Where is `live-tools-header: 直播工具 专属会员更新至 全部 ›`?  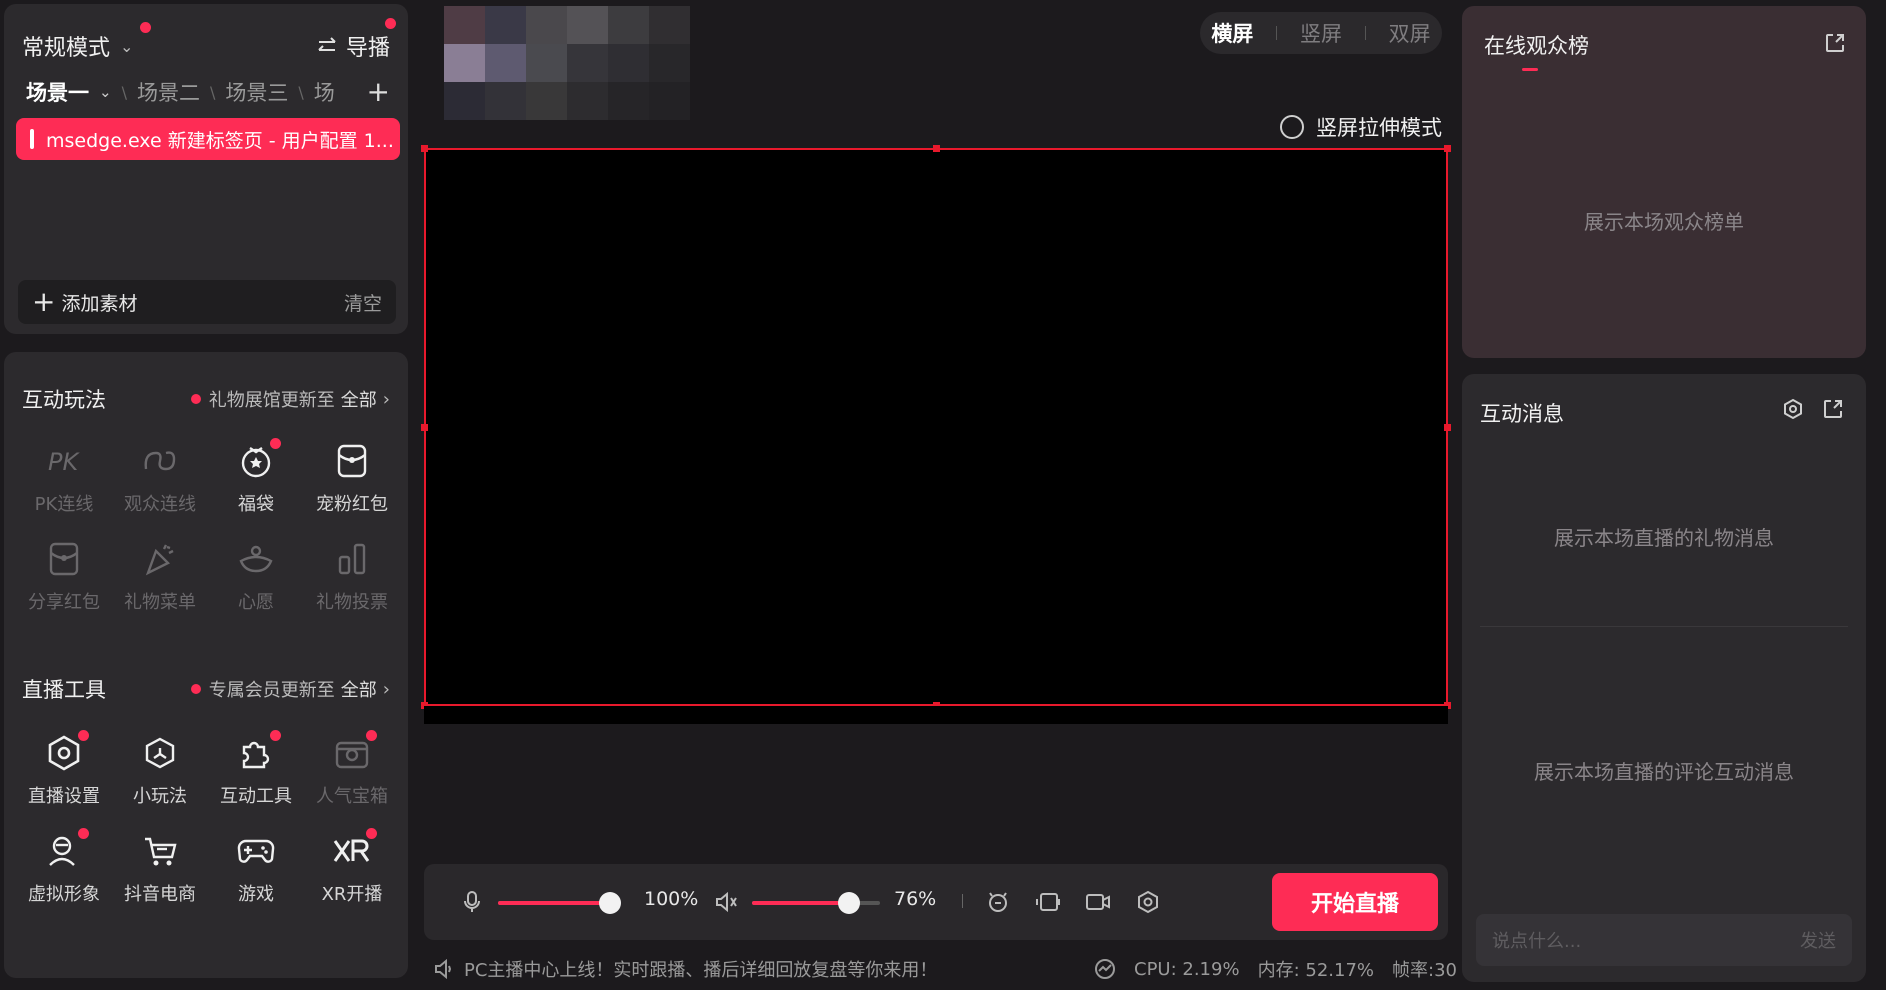 live-tools-header: 直播工具 专属会员更新至 全部 › is located at coordinates (206, 689).